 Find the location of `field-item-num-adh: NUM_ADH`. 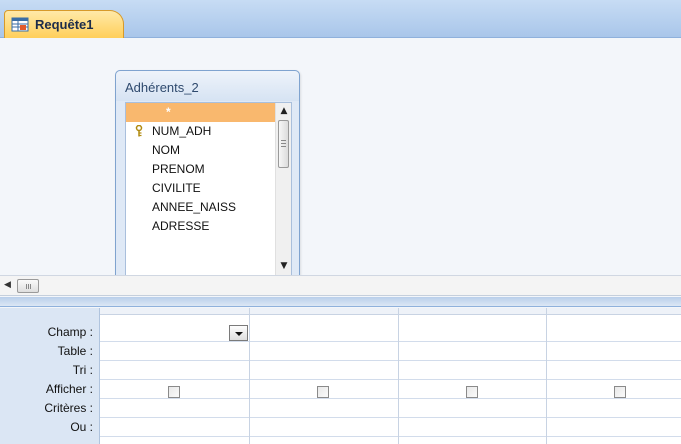

field-item-num-adh: NUM_ADH is located at coordinates (201, 131).